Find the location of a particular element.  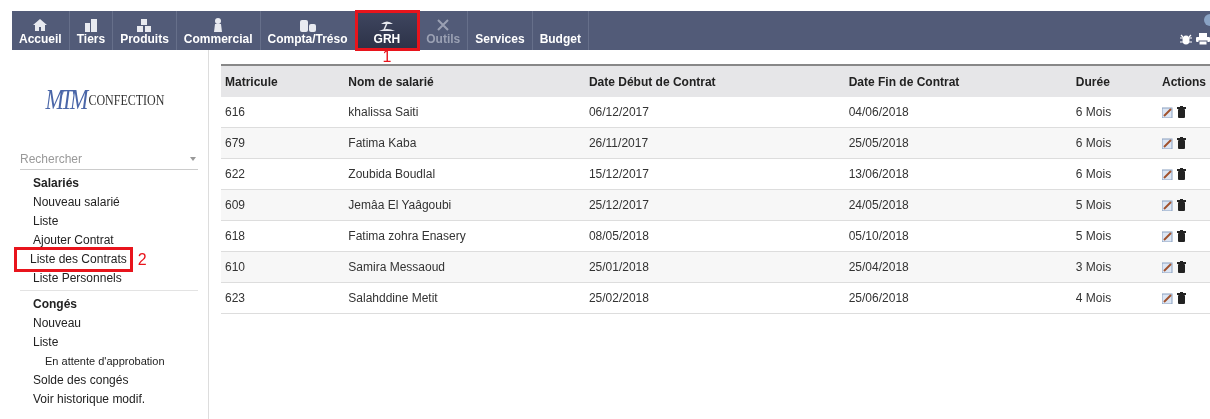

table-cell: Zoubida Boudlal is located at coordinates (464, 174).